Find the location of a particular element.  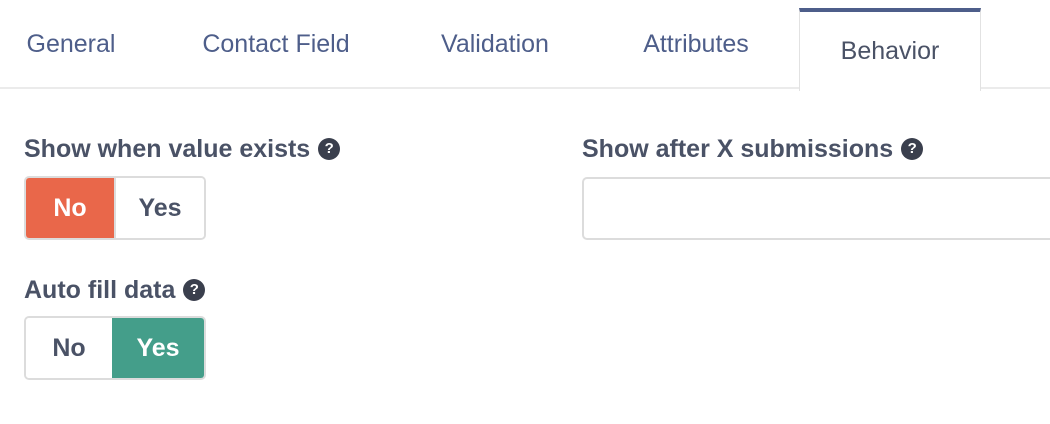

tab-validation: Validation is located at coordinates (495, 44).